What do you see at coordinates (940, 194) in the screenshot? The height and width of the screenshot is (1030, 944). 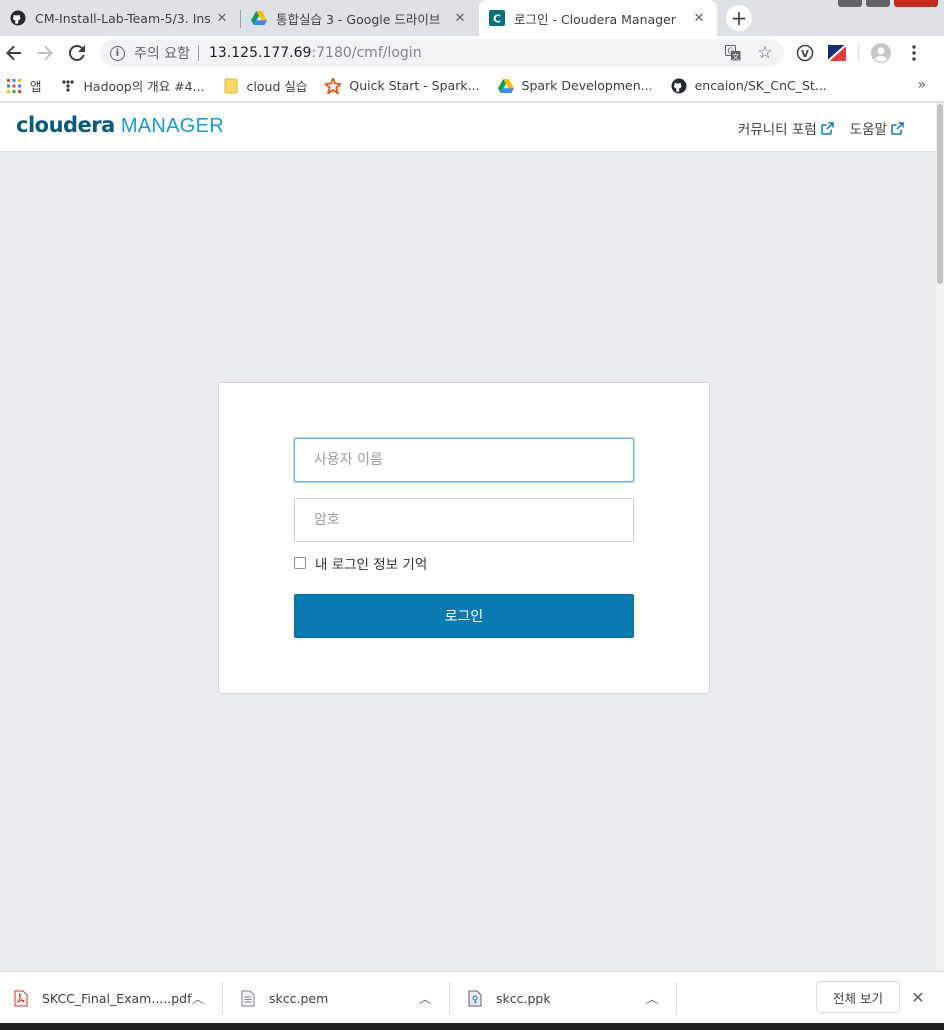 I see `scrollbar-thumb` at bounding box center [940, 194].